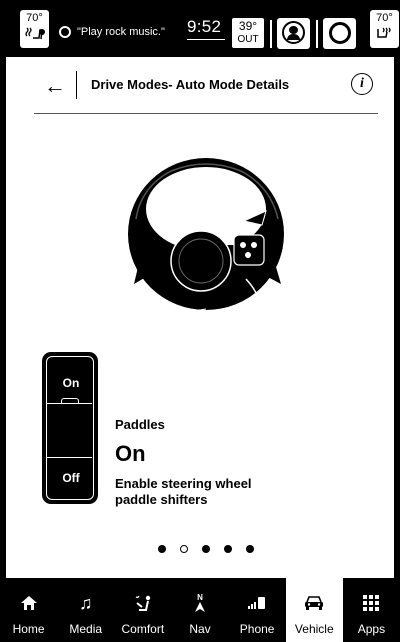  I want to click on clock-underline, so click(206, 39).